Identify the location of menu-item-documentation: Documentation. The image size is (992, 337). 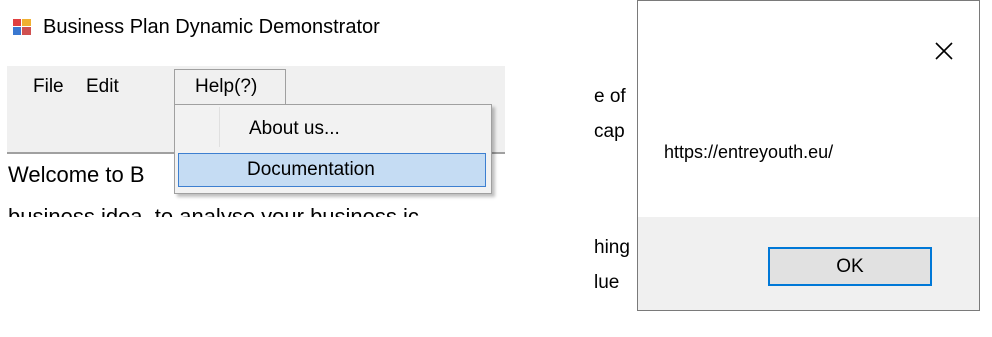
(332, 170).